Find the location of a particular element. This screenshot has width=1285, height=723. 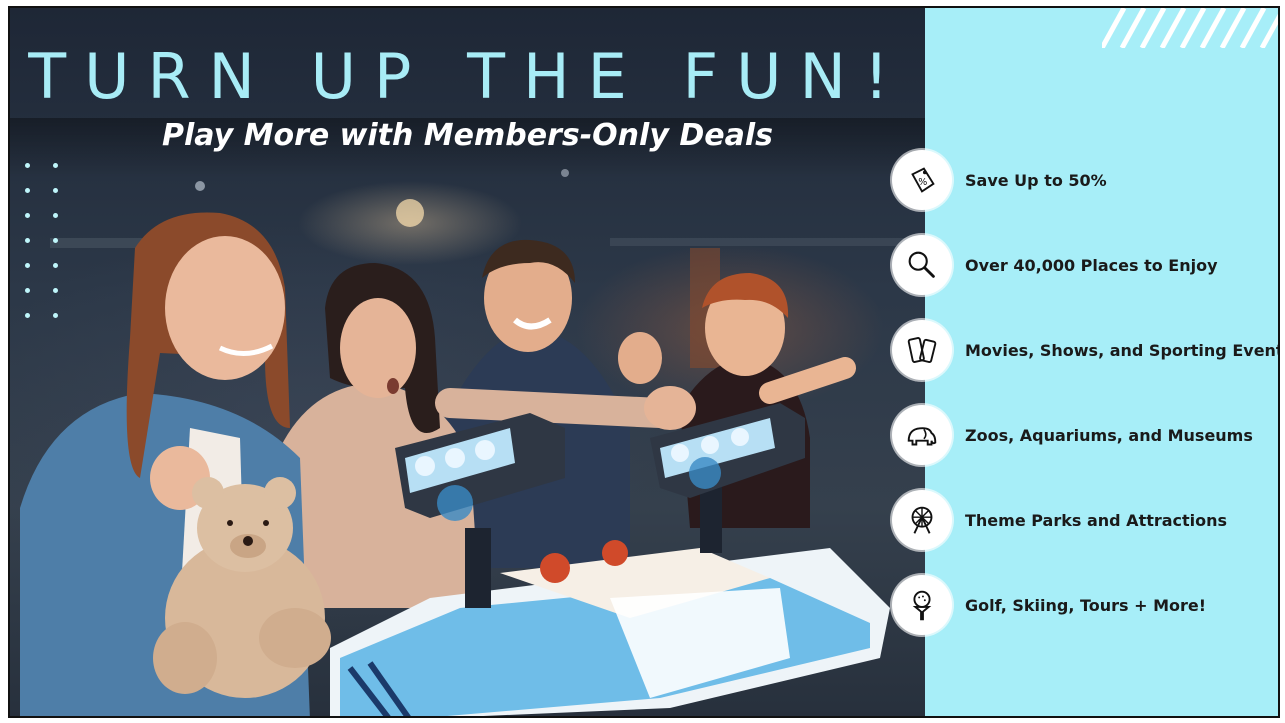

magnifier-icon is located at coordinates (922, 265).